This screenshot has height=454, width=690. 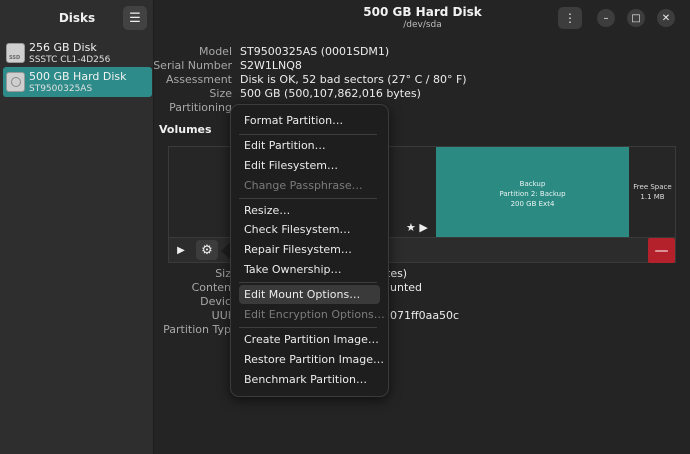 What do you see at coordinates (532, 184) in the screenshot?
I see `partition-name: Backup` at bounding box center [532, 184].